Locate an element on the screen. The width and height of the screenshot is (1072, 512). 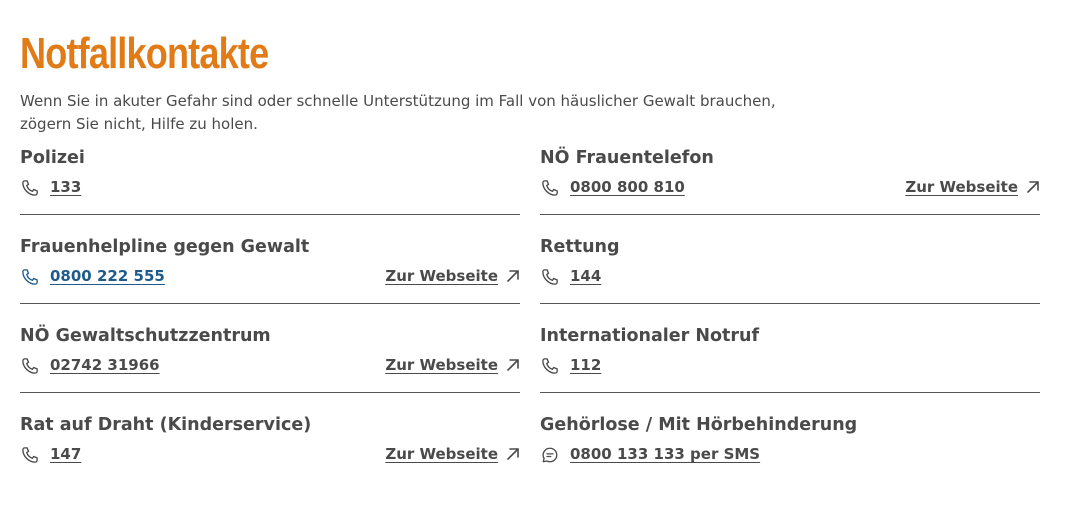
contact-title: NÖ Frauentelefon is located at coordinates (627, 158).